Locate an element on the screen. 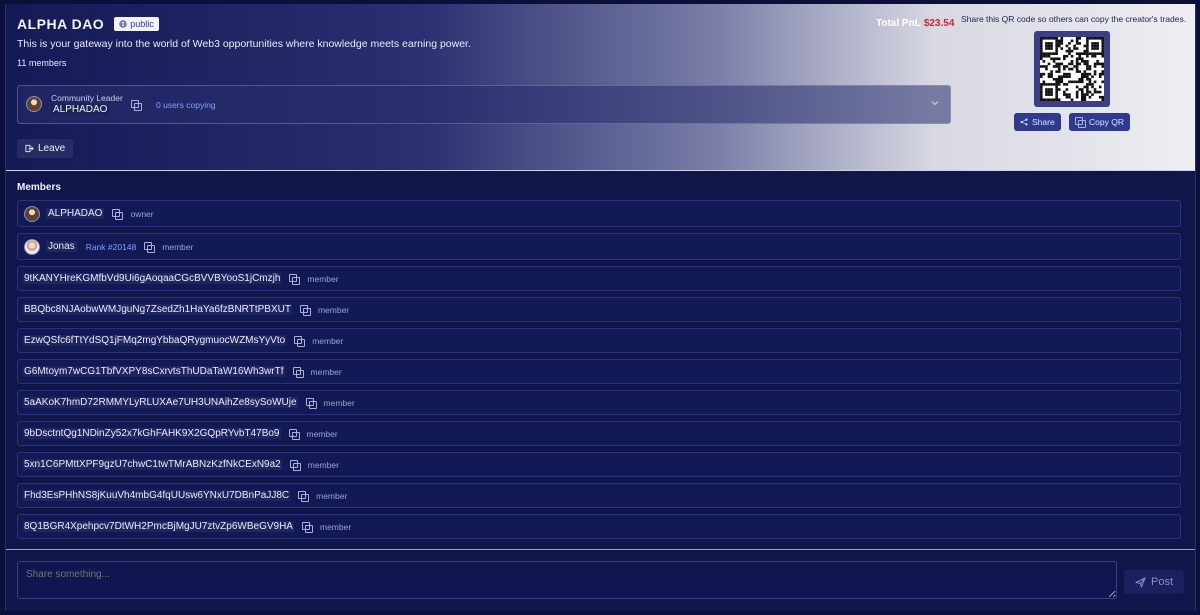 The image size is (1200, 615). share-button: Share is located at coordinates (1037, 122).